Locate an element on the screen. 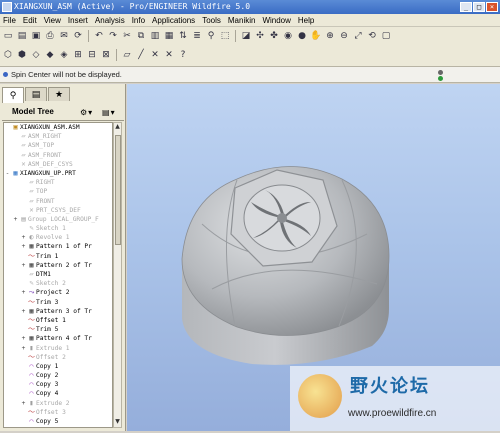 Image resolution: width=500 pixels, height=433 pixels. select-box-icon: ⬚ is located at coordinates (225, 36).